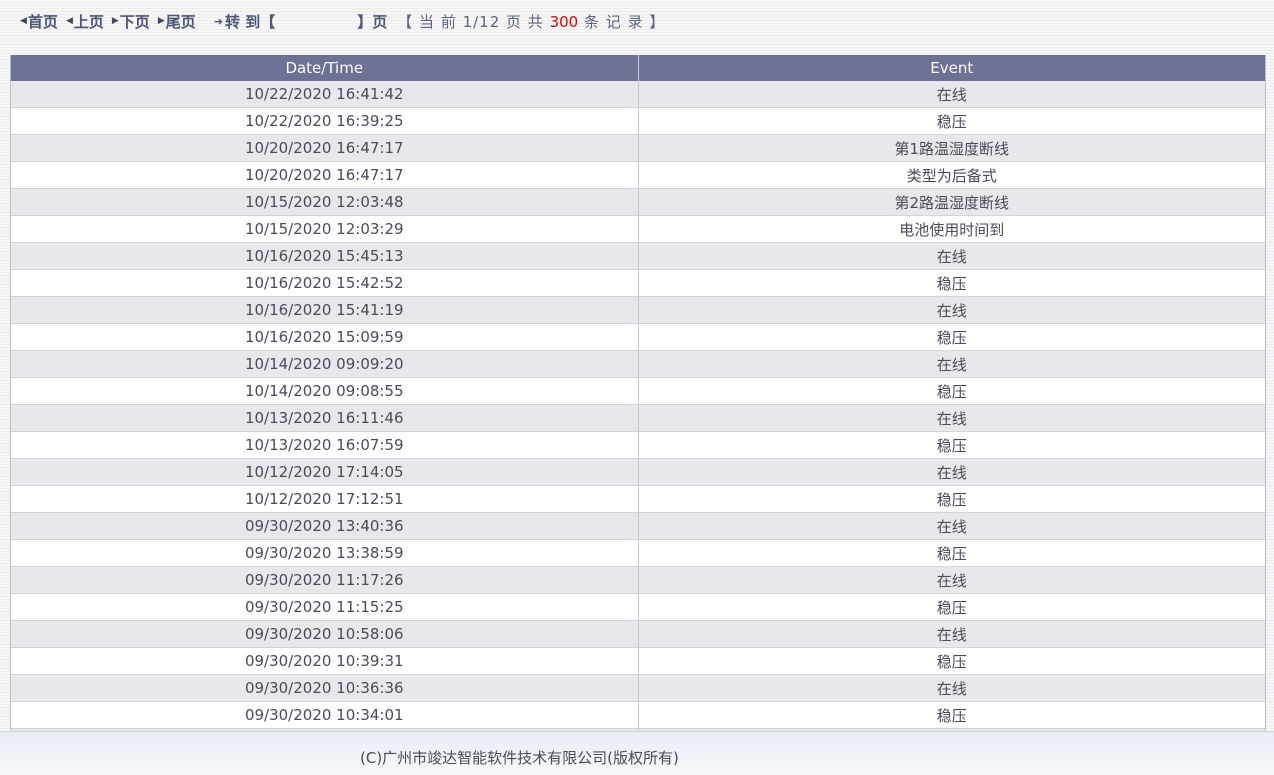  What do you see at coordinates (325, 418) in the screenshot?
I see `datetime-cell: 10/13/2020 16:11:46` at bounding box center [325, 418].